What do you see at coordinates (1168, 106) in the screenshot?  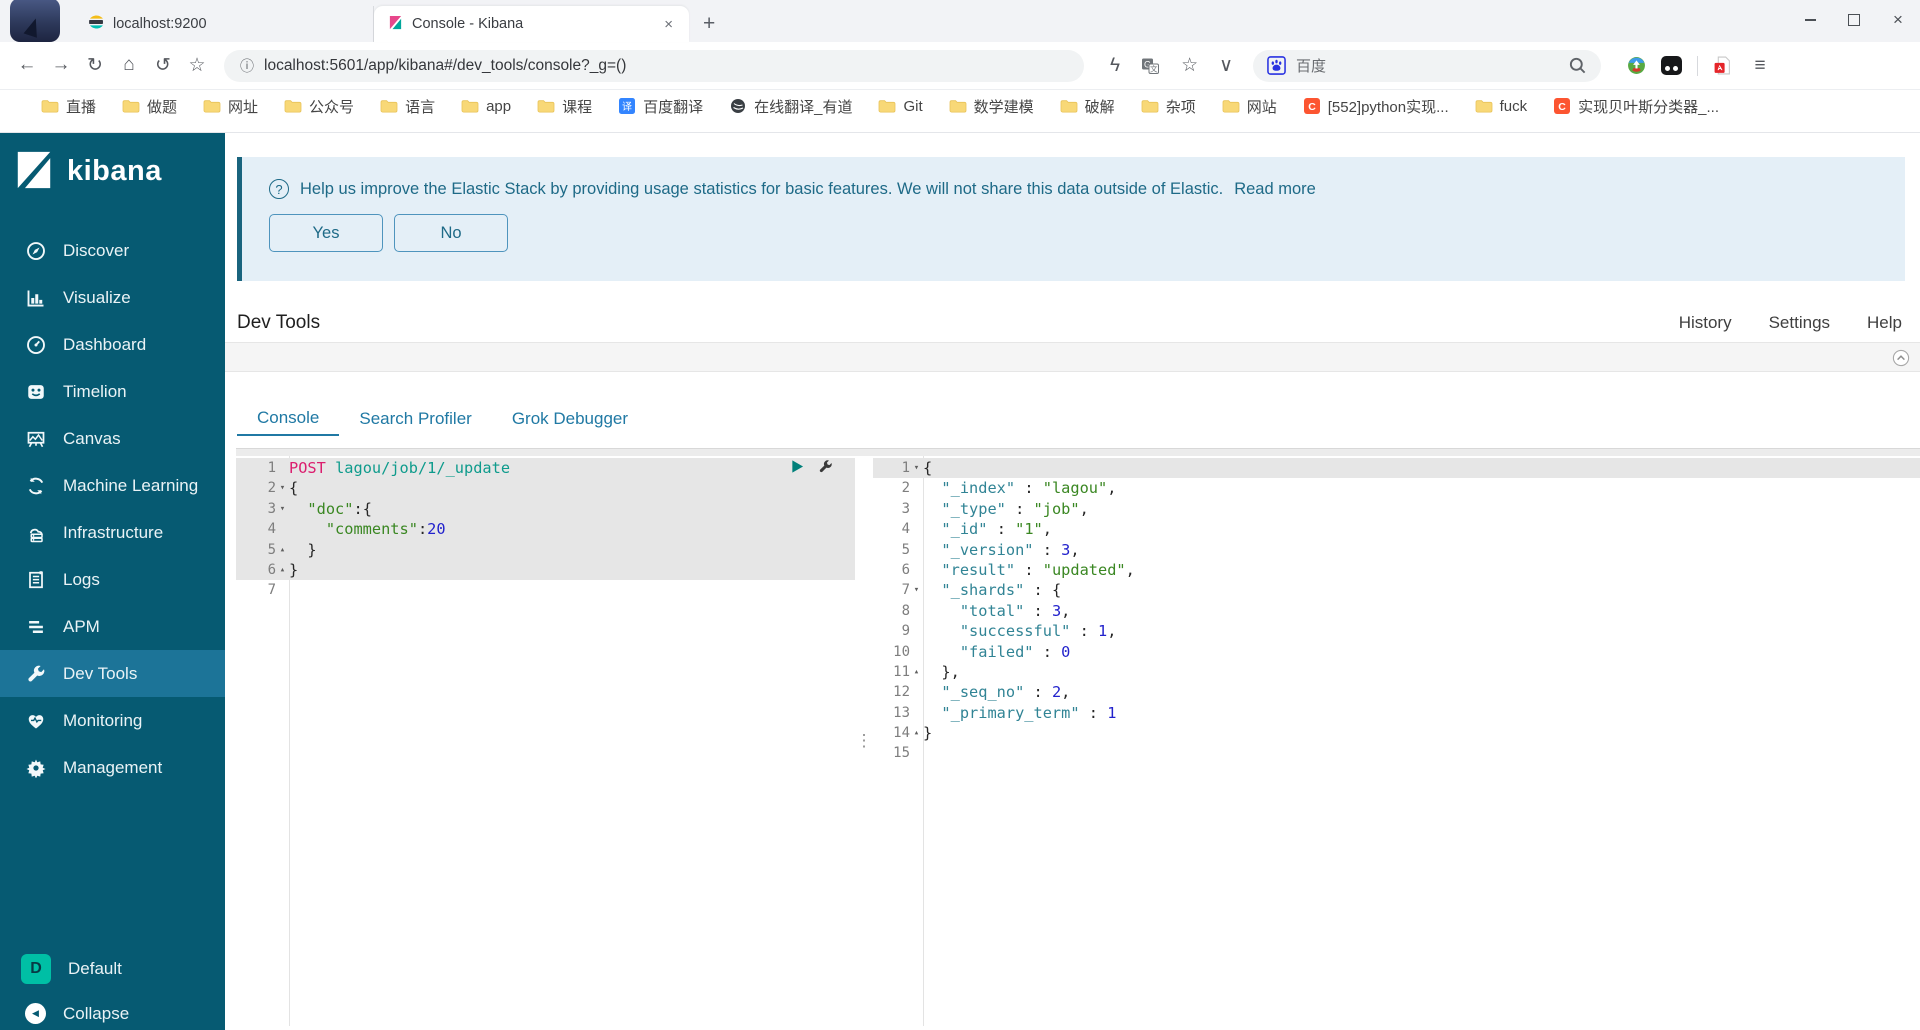 I see `bookmark-item: 杂项` at bounding box center [1168, 106].